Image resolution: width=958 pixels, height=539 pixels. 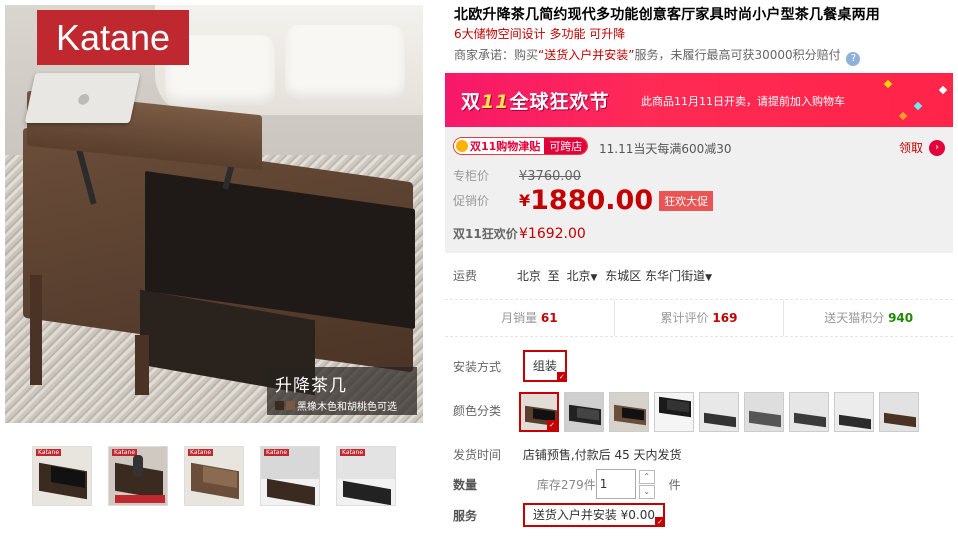 I want to click on color-label-row: 颜色分类, so click(x=477, y=411).